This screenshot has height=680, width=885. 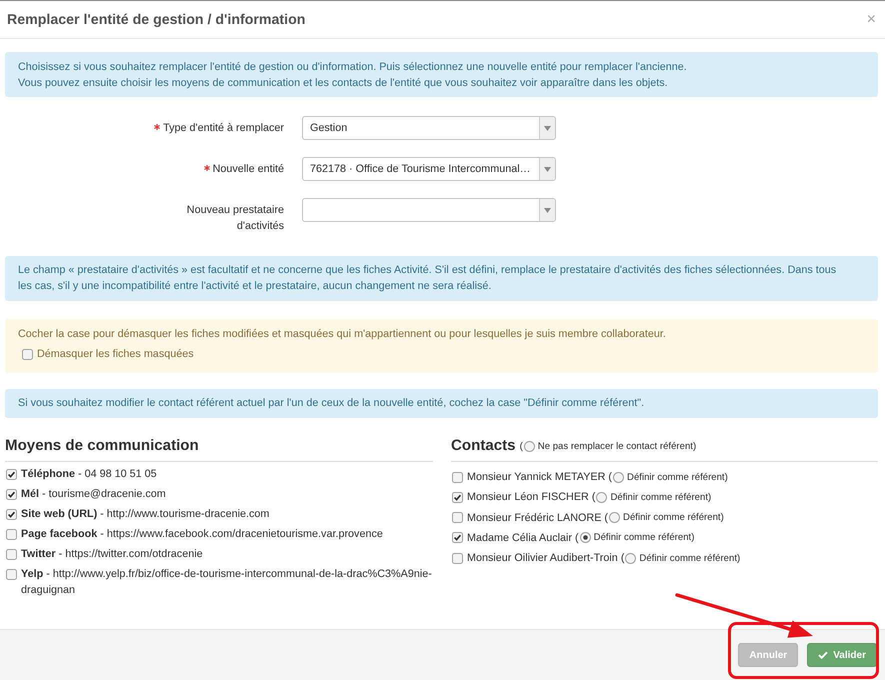 What do you see at coordinates (248, 169) in the screenshot?
I see `field-label: Nouvelle entité` at bounding box center [248, 169].